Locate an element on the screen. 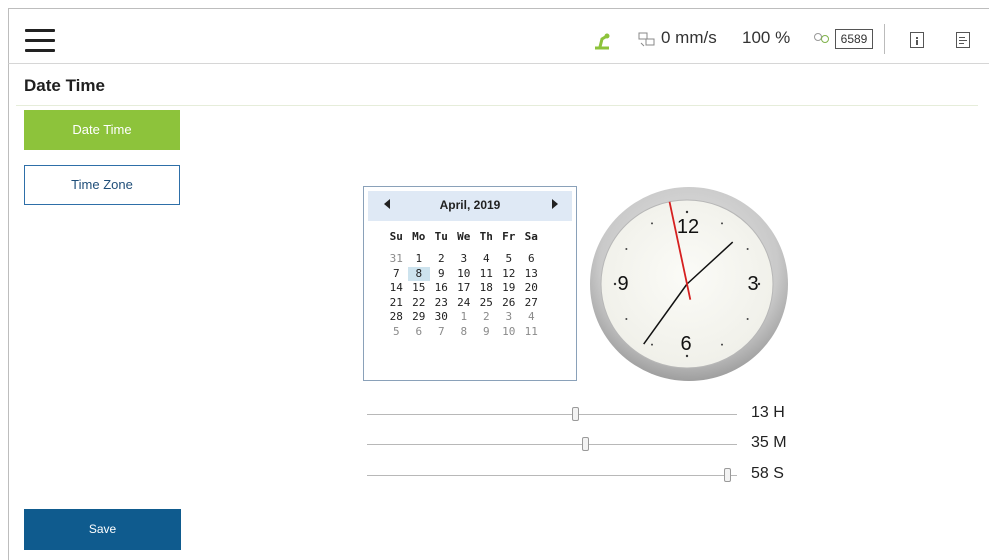 Image resolution: width=989 pixels, height=560 pixels. calendar-day: 14 is located at coordinates (396, 288).